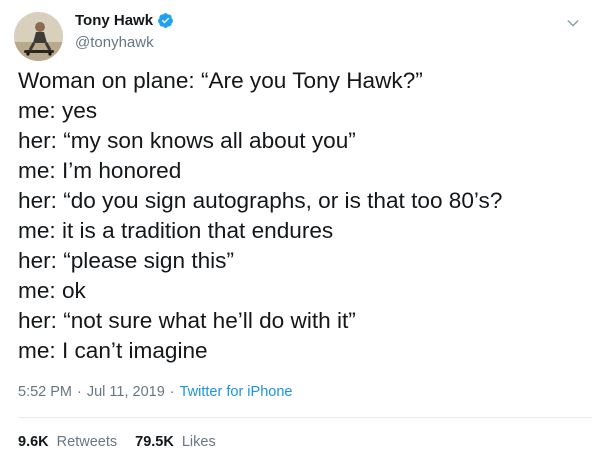 The width and height of the screenshot is (606, 460). What do you see at coordinates (52, 290) in the screenshot?
I see `tweet-line: me: ok` at bounding box center [52, 290].